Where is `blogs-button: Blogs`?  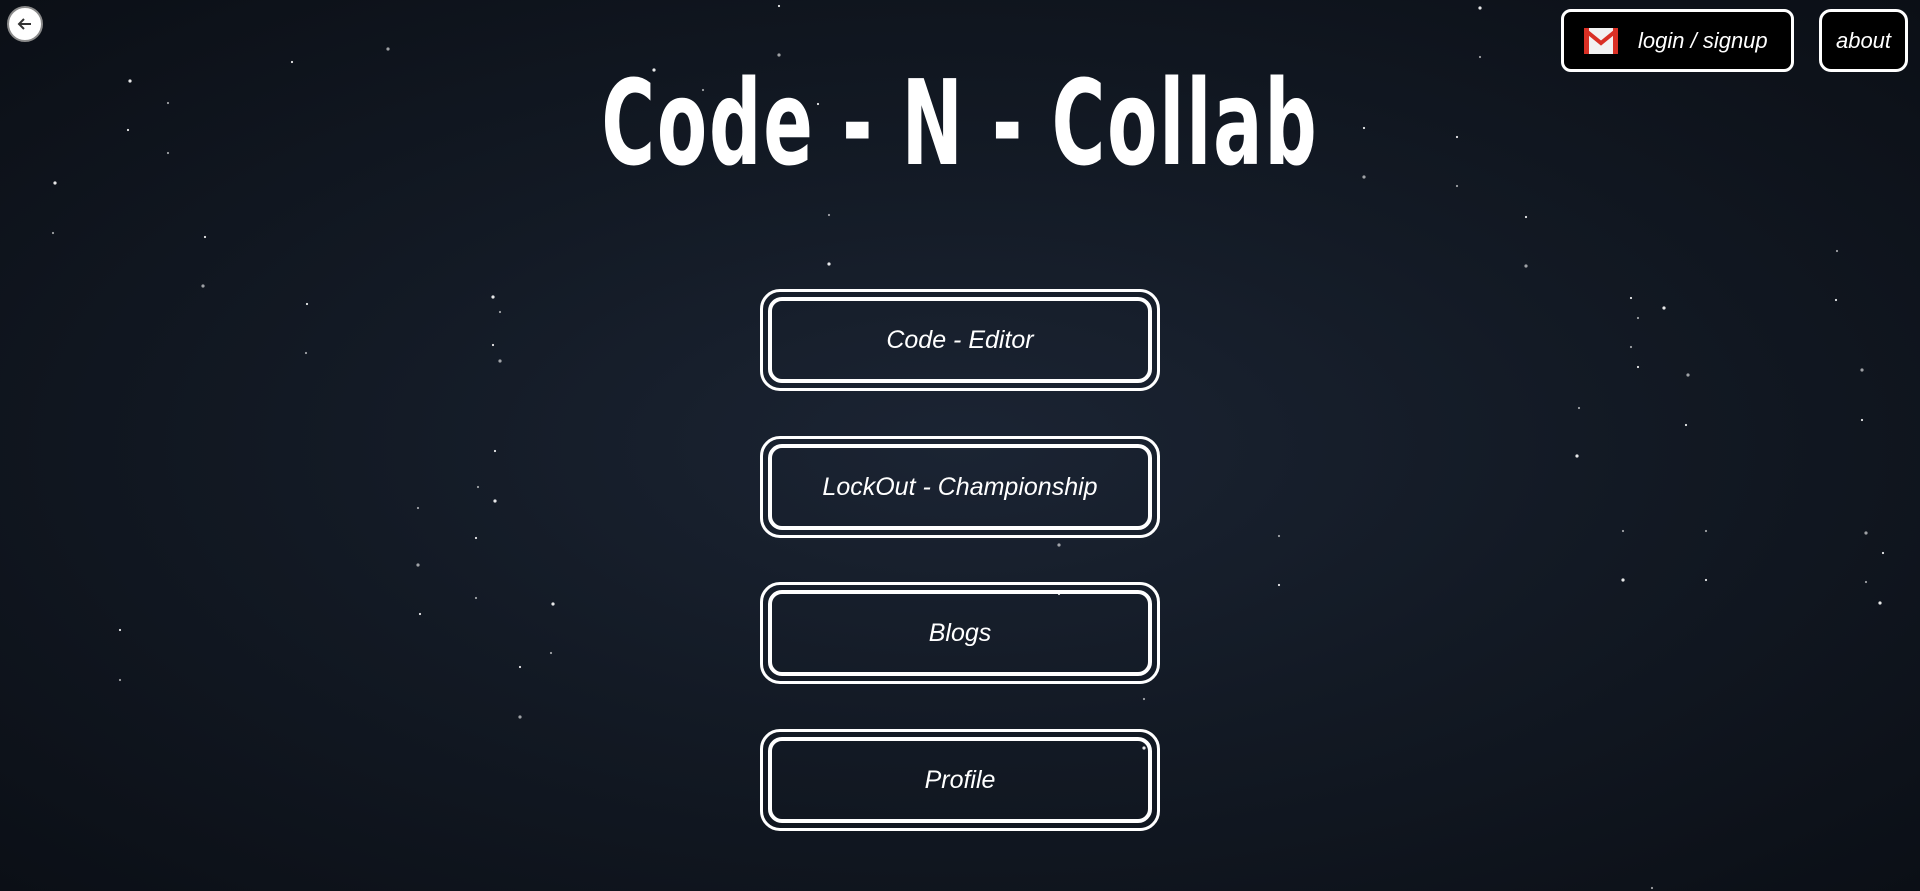
blogs-button: Blogs is located at coordinates (960, 633).